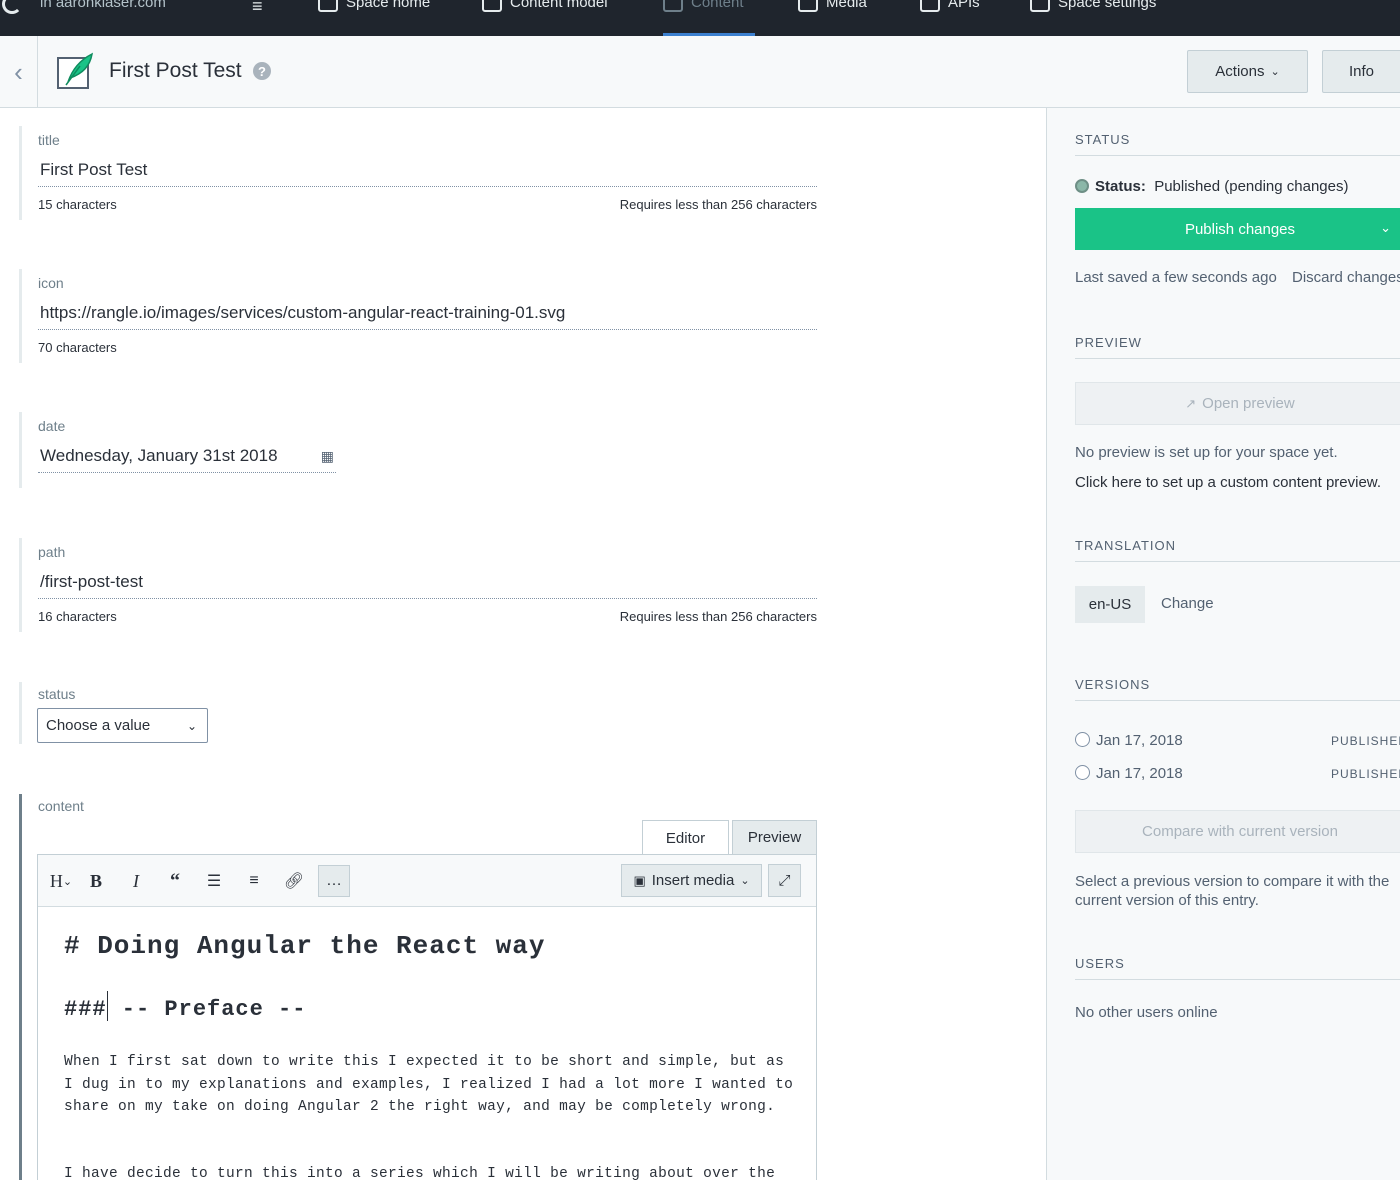  I want to click on info-button: Info, so click(1361, 71).